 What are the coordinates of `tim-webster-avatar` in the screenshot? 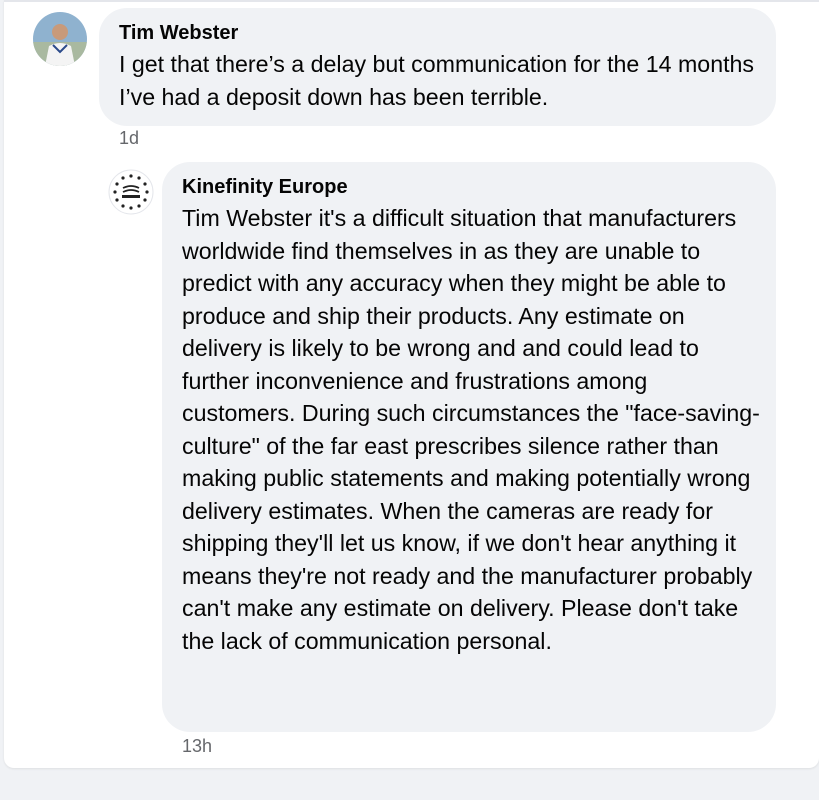 It's located at (60, 39).